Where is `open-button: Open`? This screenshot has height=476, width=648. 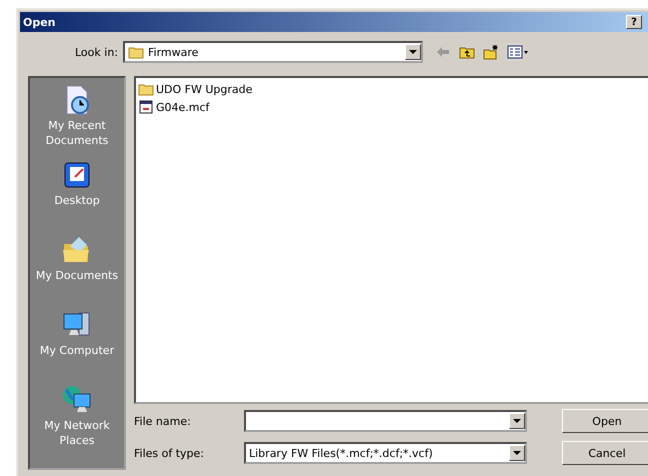
open-button: Open is located at coordinates (605, 421).